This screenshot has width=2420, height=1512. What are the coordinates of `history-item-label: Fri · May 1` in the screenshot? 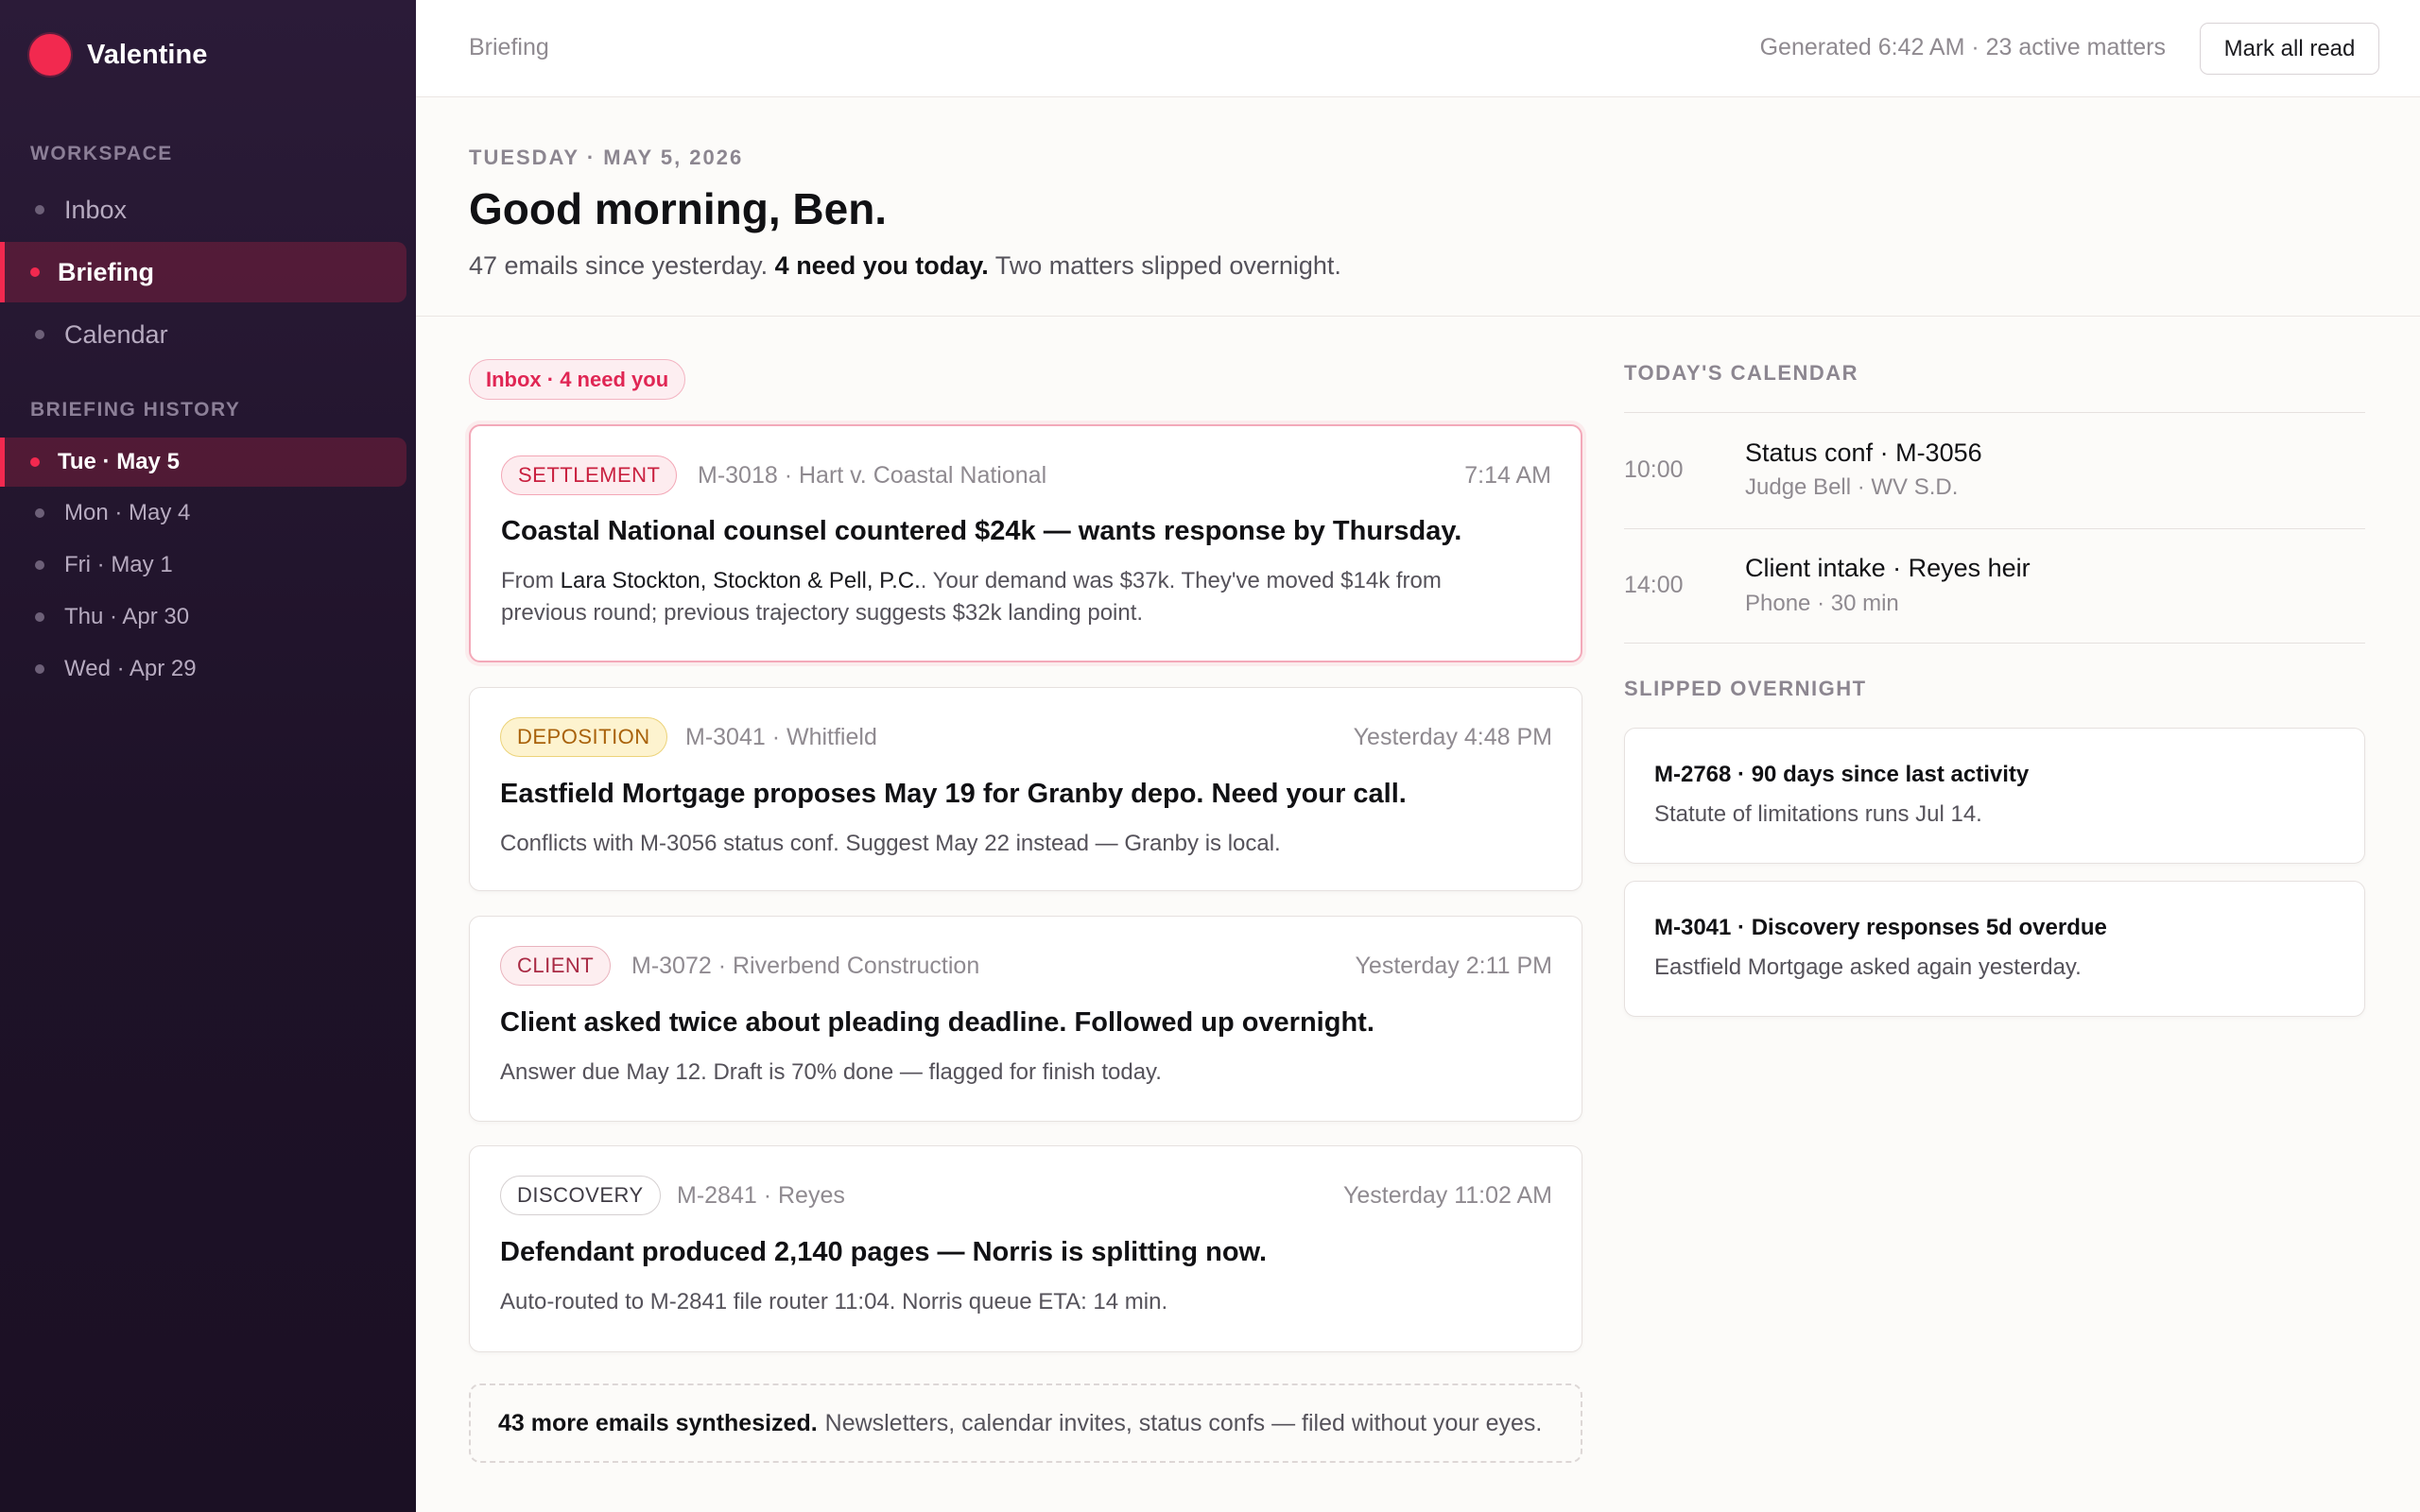 It's located at (119, 564).